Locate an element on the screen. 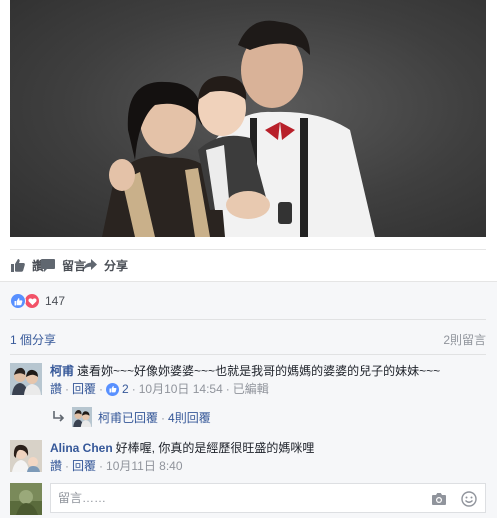 The height and width of the screenshot is (518, 497). thumbs-up-icon is located at coordinates (18, 265).